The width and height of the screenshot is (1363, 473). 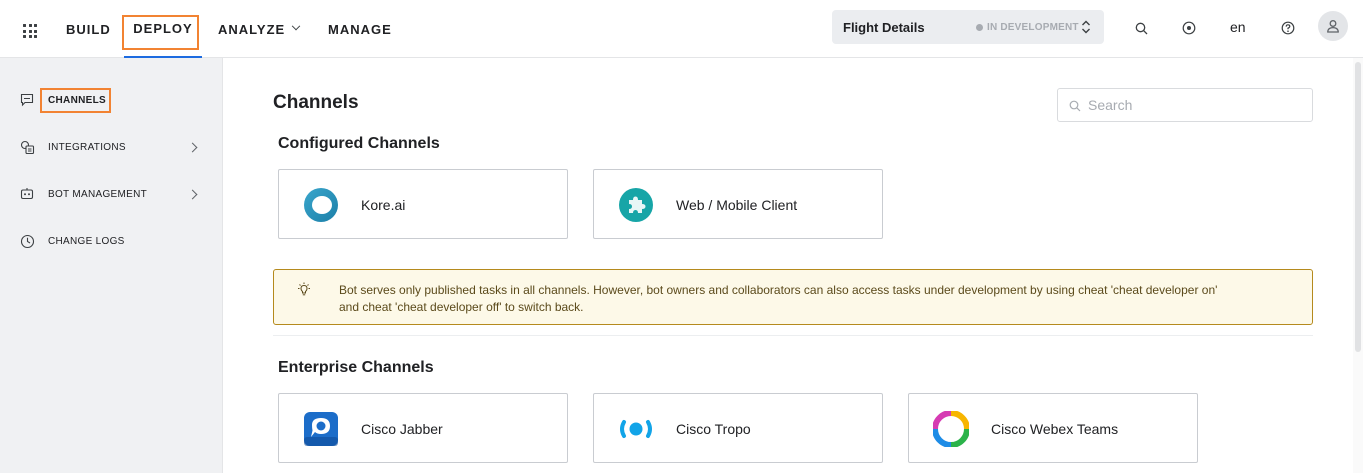 I want to click on channel-card-webex-teams: Cisco Webex Teams, so click(x=1053, y=428).